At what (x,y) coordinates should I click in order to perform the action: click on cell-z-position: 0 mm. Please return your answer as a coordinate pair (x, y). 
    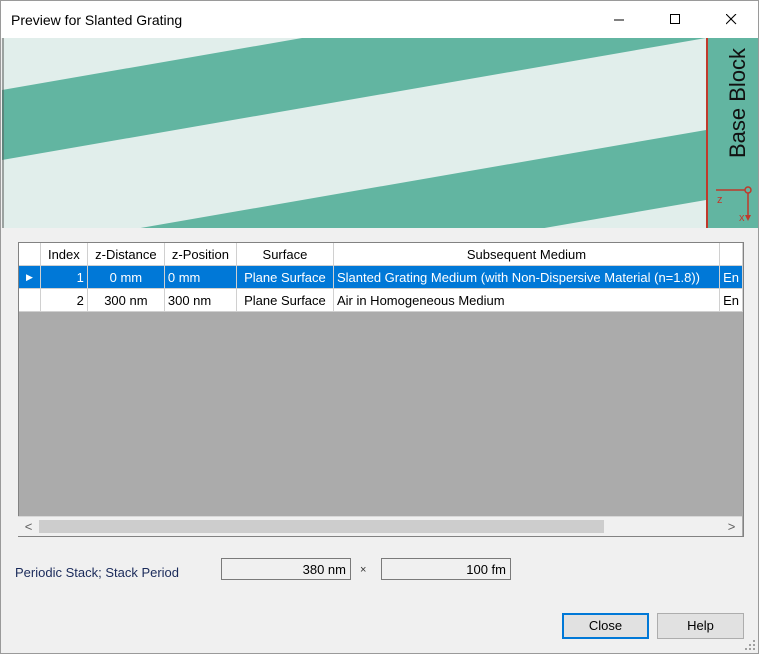
    Looking at the image, I should click on (200, 277).